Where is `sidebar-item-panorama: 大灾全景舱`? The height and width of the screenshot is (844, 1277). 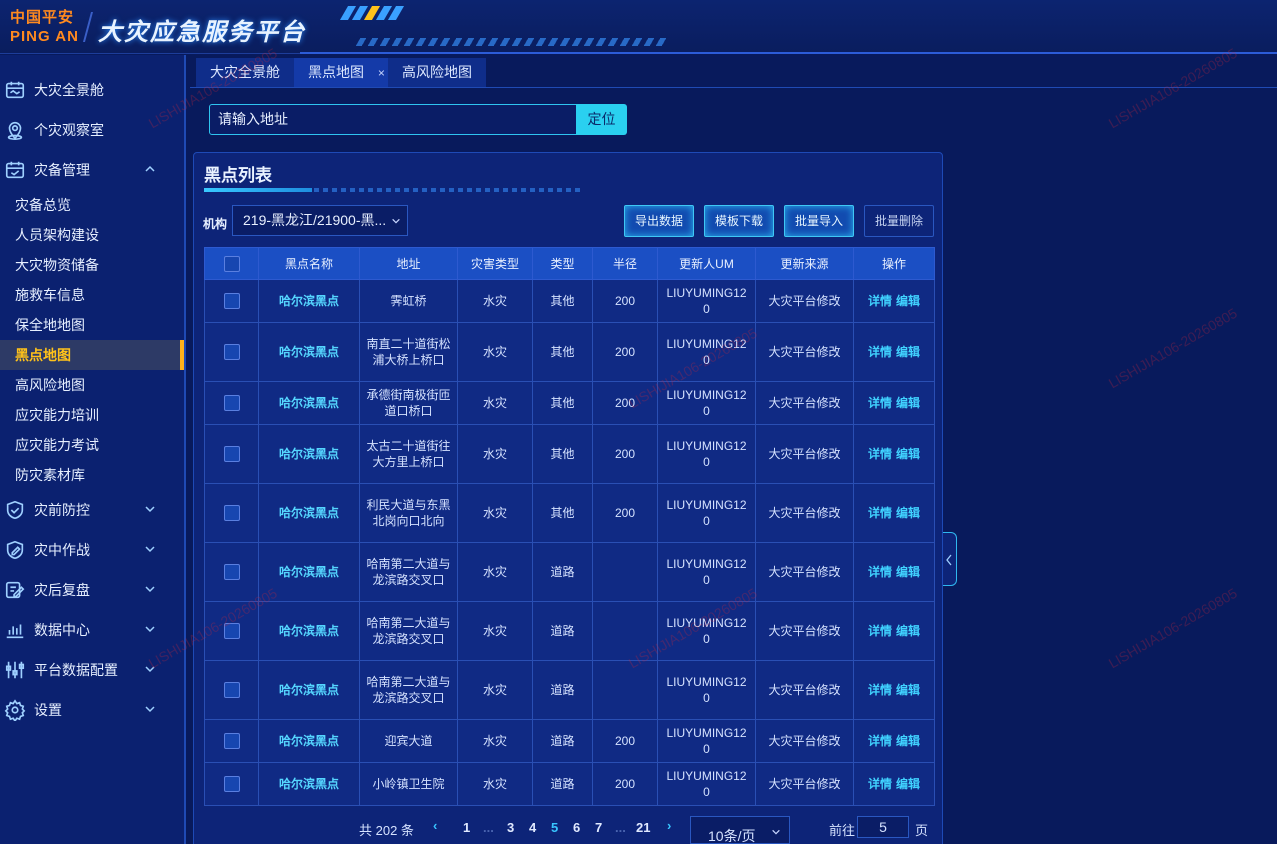
sidebar-item-panorama: 大灾全景舱 is located at coordinates (92, 90).